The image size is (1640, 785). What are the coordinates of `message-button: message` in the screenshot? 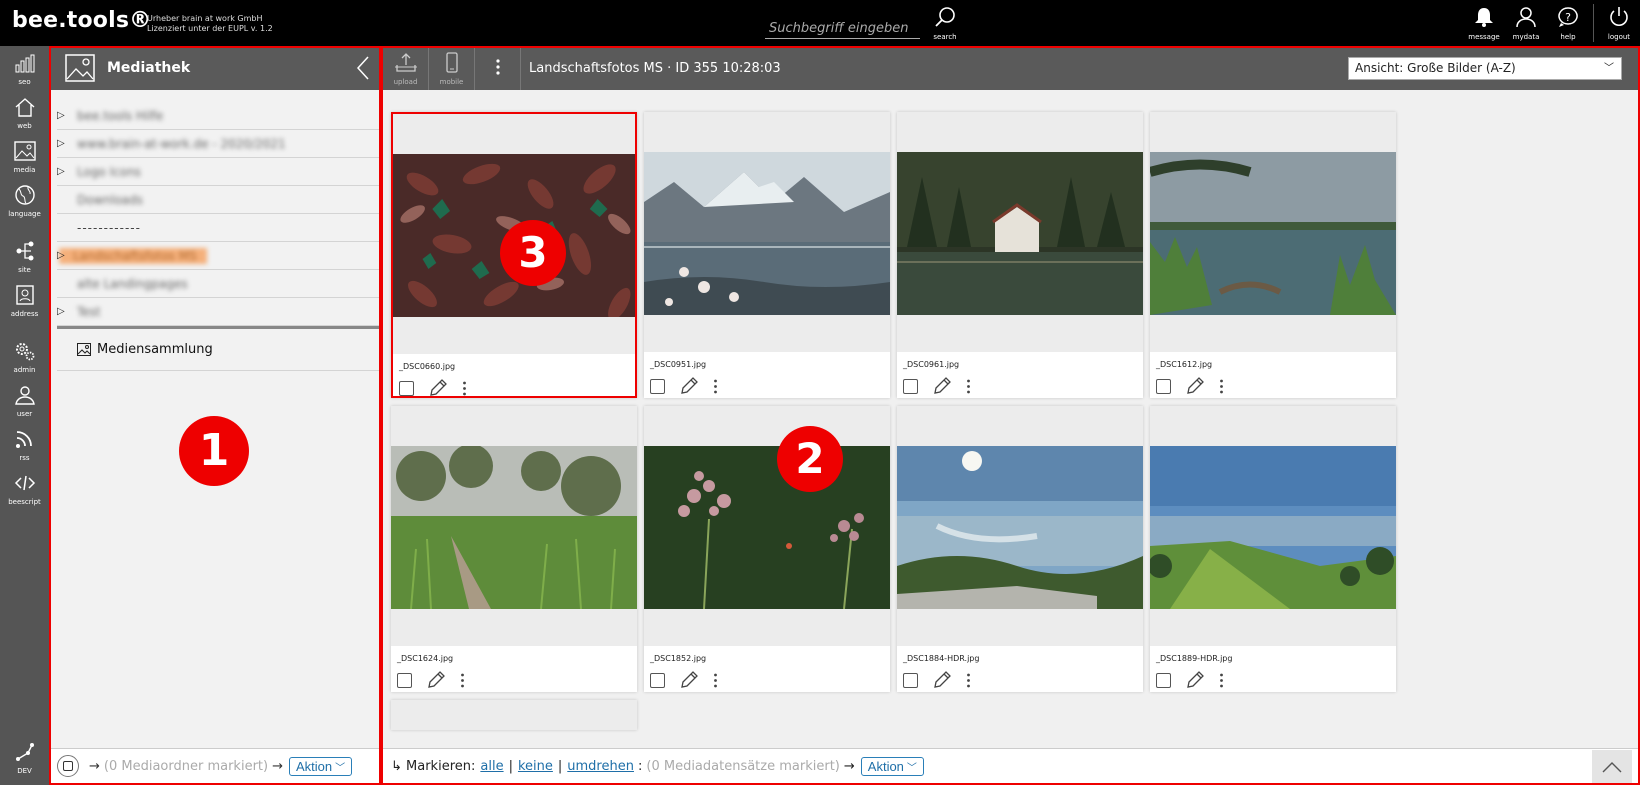 It's located at (1484, 23).